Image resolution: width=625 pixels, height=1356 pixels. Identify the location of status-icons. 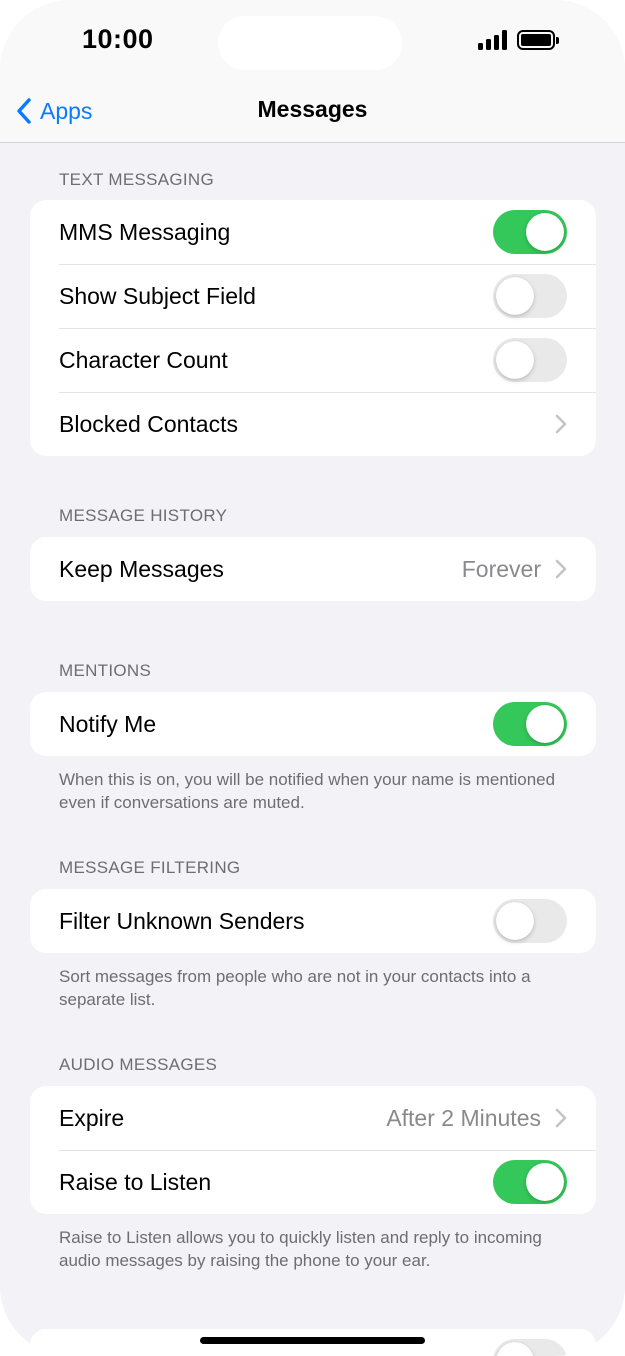
(518, 40).